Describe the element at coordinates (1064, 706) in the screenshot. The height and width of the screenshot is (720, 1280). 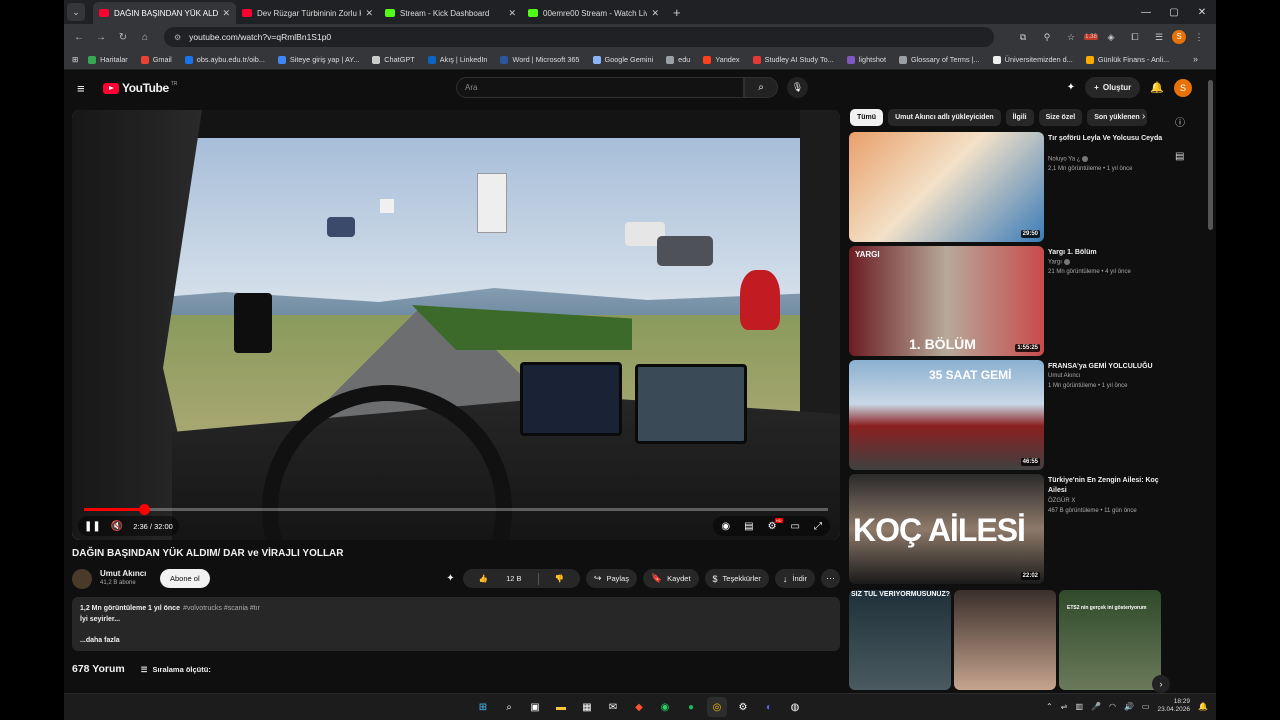
I see `network-icon: ⇌` at that location.